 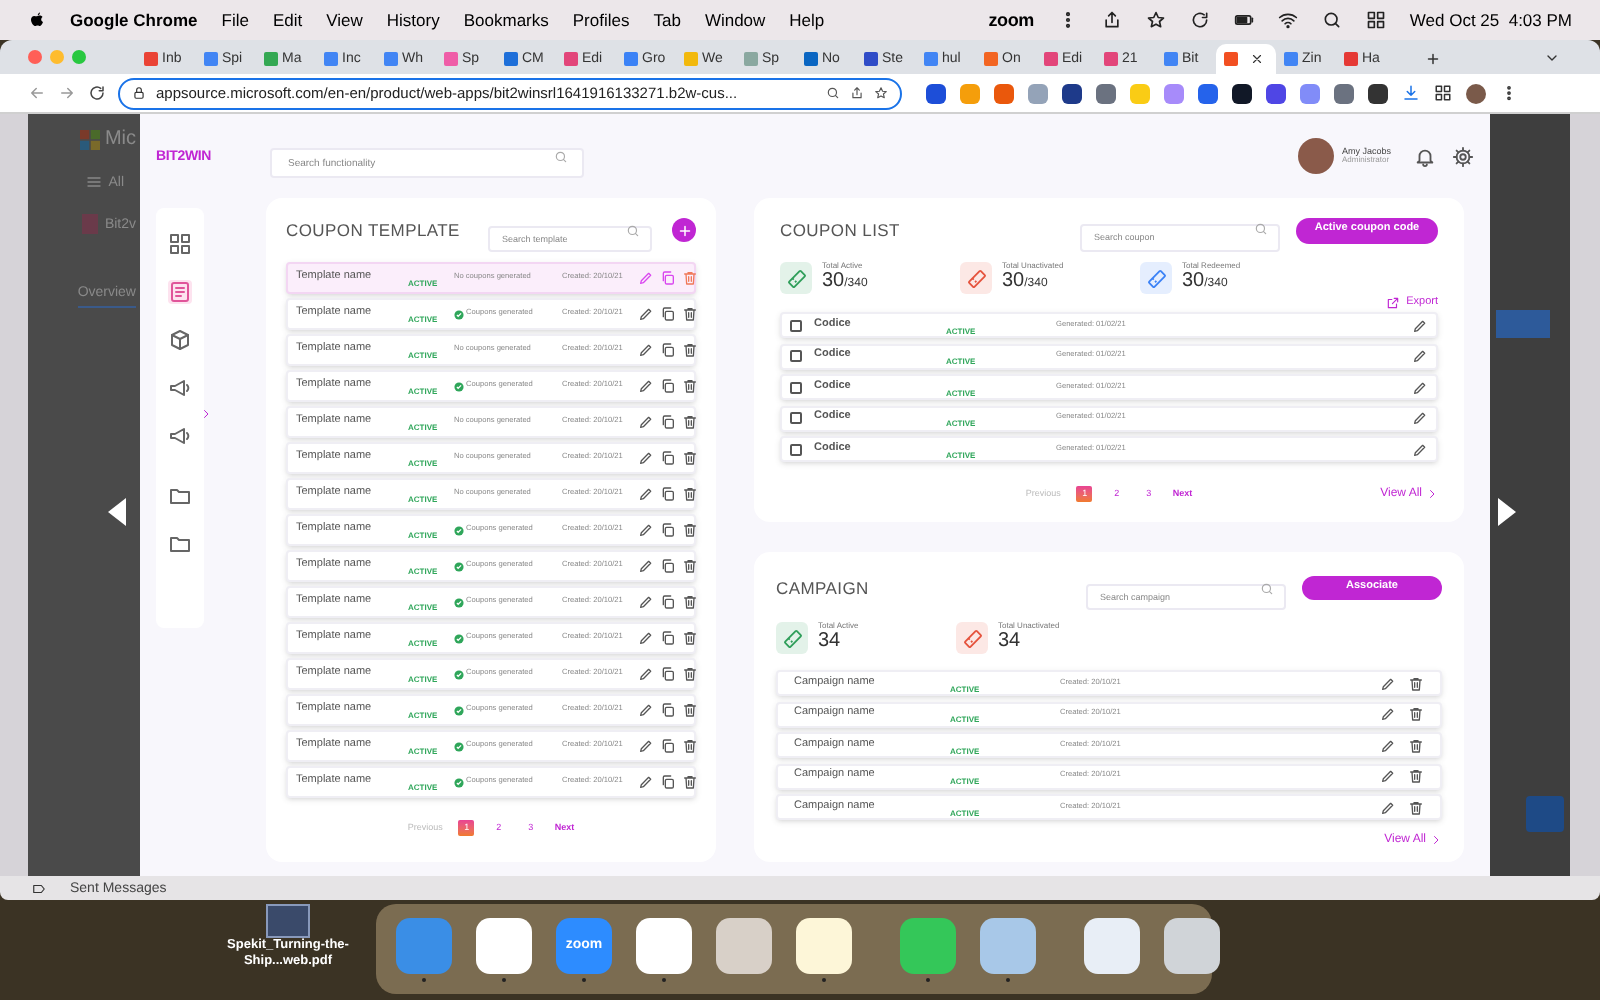 I want to click on browser-tab, so click(x=1246, y=59).